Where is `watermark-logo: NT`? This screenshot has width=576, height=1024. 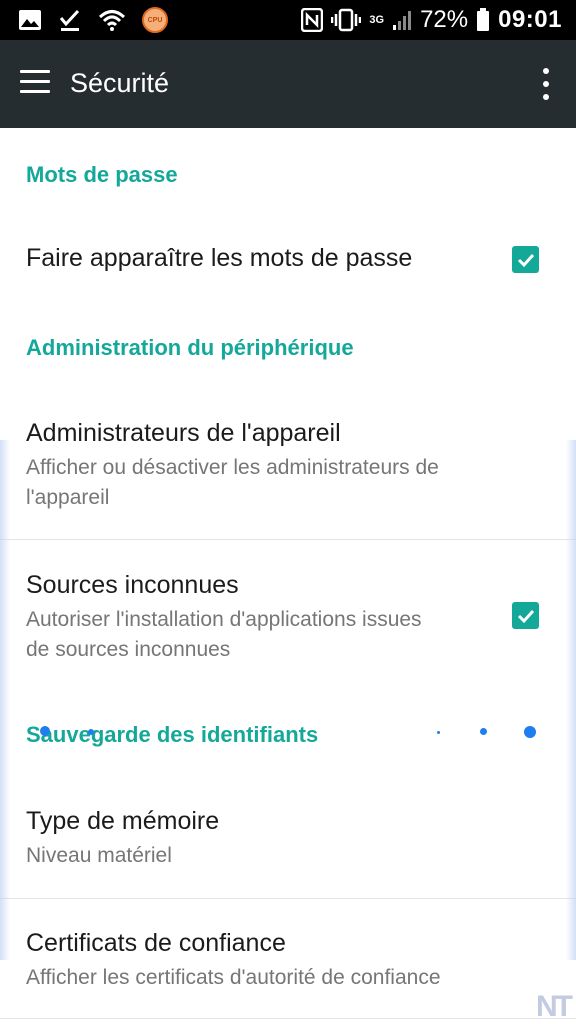 watermark-logo: NT is located at coordinates (554, 1006).